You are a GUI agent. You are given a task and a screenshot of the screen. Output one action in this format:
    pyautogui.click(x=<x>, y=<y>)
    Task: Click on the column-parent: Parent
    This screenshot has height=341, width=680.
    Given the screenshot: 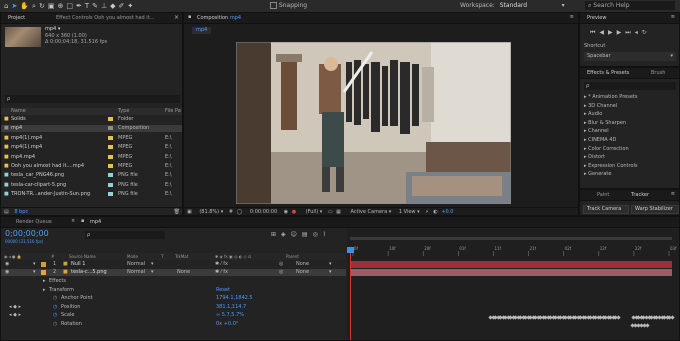 What is the action you would take?
    pyautogui.click(x=292, y=256)
    